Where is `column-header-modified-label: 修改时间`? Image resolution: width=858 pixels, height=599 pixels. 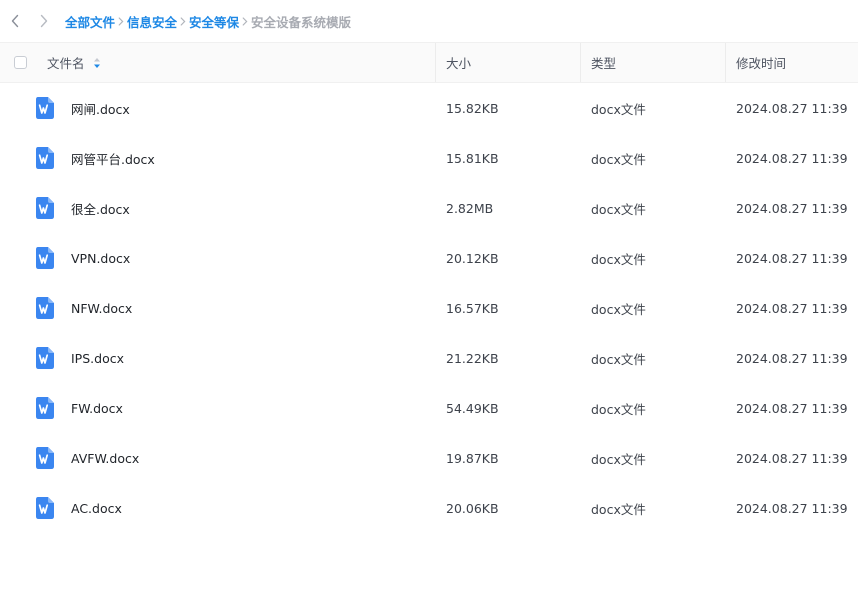
column-header-modified-label: 修改时间 is located at coordinates (761, 63).